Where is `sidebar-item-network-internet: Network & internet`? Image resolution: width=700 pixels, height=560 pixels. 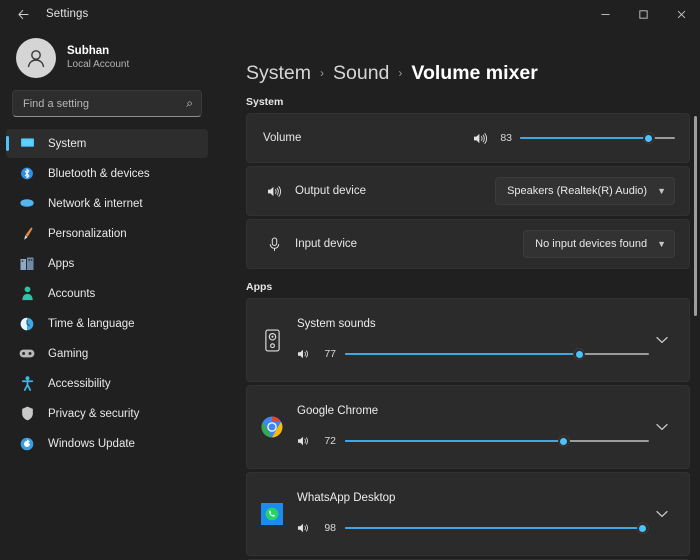 sidebar-item-network-internet: Network & internet is located at coordinates (107, 203).